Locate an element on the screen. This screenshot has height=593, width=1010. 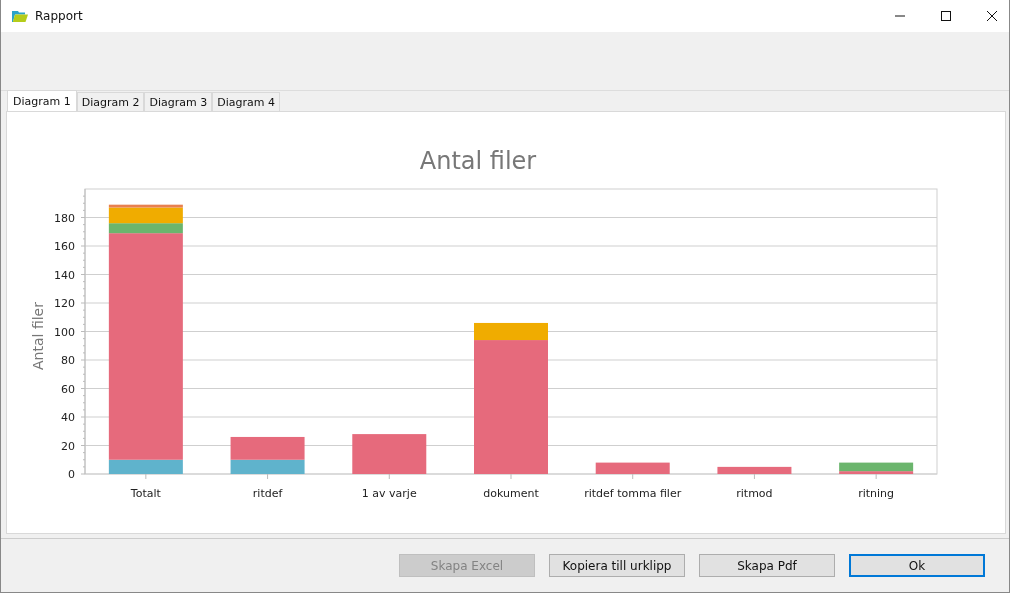
tab: Diagram 2 is located at coordinates (110, 101).